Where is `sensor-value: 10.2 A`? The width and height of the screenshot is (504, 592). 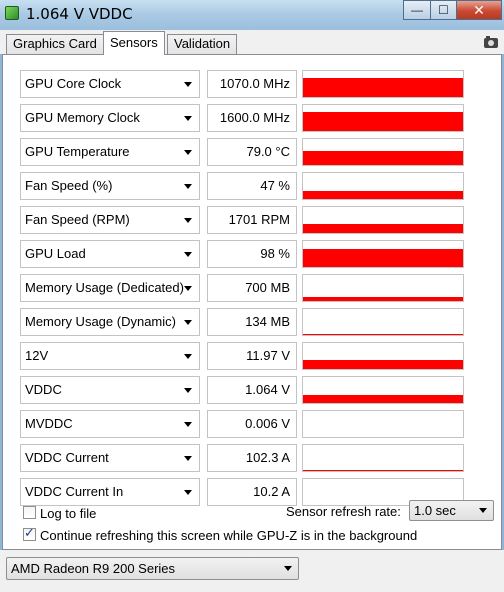
sensor-value: 10.2 A is located at coordinates (252, 492).